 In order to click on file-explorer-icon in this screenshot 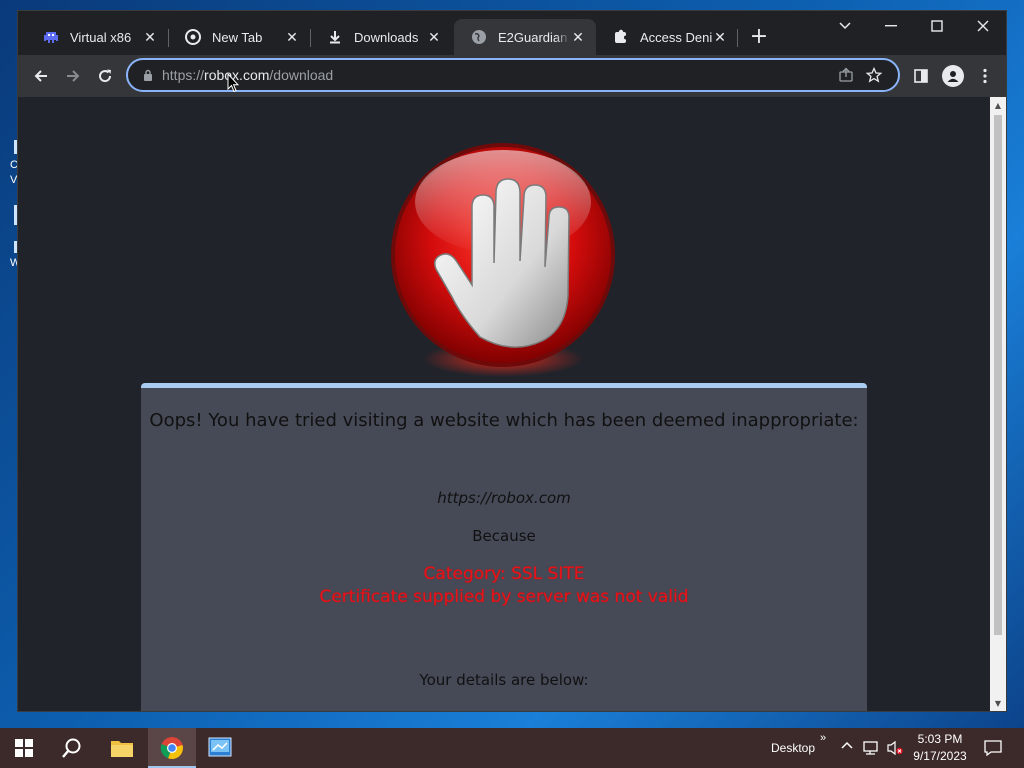, I will do `click(122, 748)`.